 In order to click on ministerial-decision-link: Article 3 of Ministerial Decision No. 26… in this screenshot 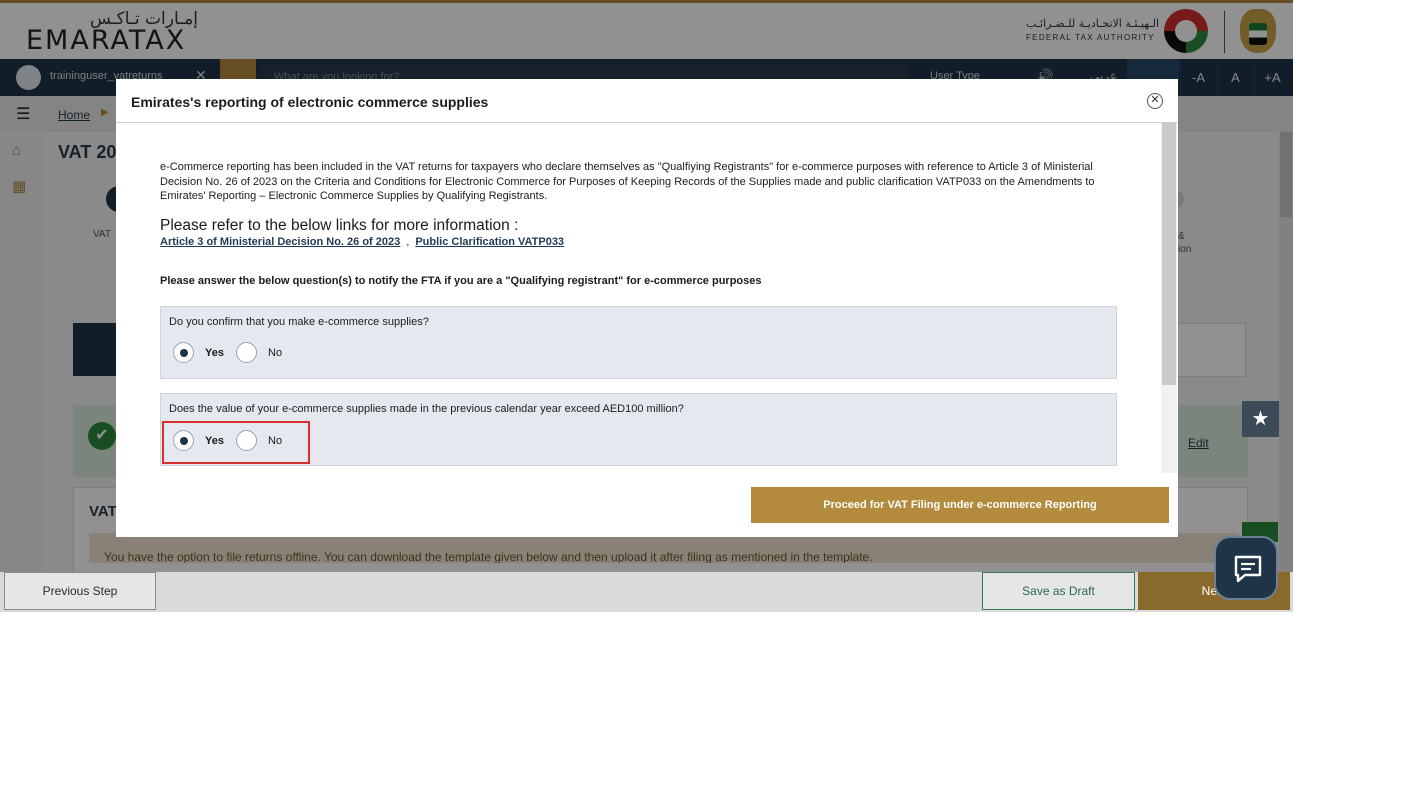, I will do `click(280, 242)`.